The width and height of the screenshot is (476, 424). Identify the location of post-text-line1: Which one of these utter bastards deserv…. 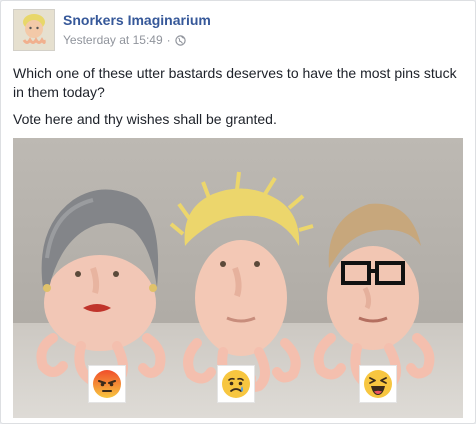
(235, 82).